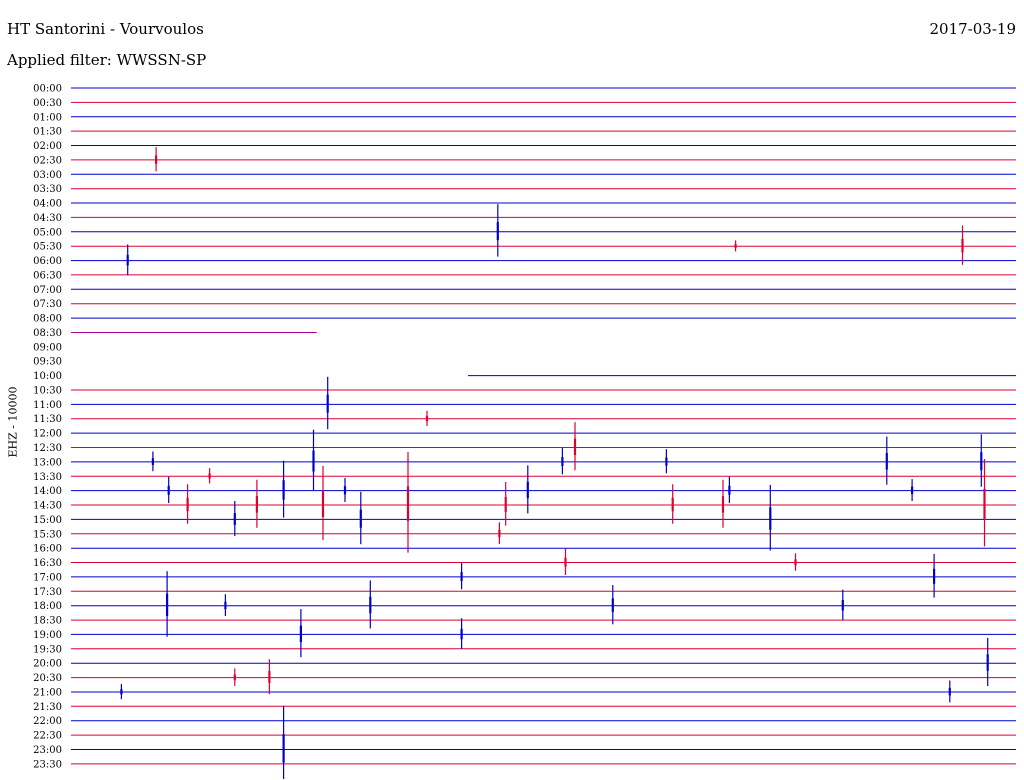 The height and width of the screenshot is (780, 1024). What do you see at coordinates (47, 606) in the screenshot?
I see `tick-label: 18:00` at bounding box center [47, 606].